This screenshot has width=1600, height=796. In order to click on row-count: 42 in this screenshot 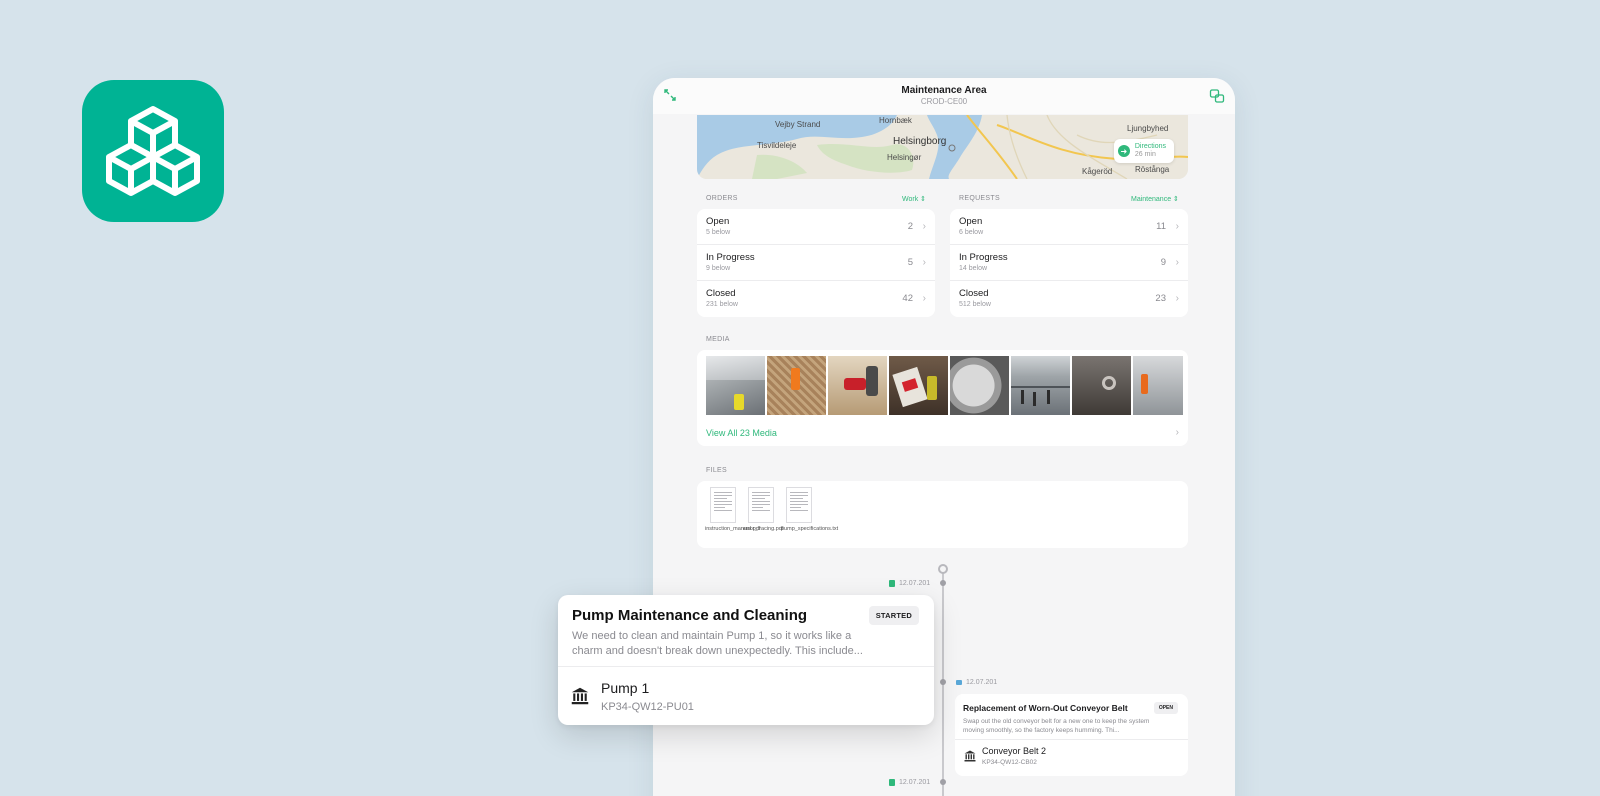, I will do `click(907, 298)`.